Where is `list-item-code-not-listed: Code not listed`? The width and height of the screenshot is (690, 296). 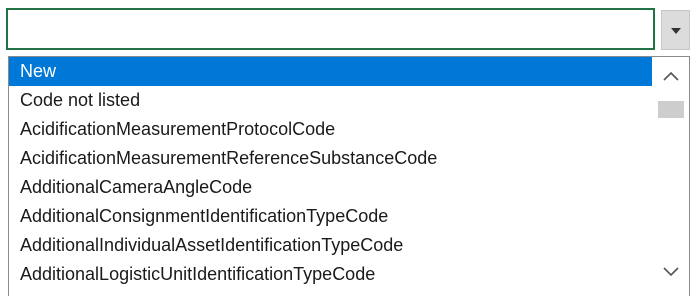
list-item-code-not-listed: Code not listed is located at coordinates (330, 100).